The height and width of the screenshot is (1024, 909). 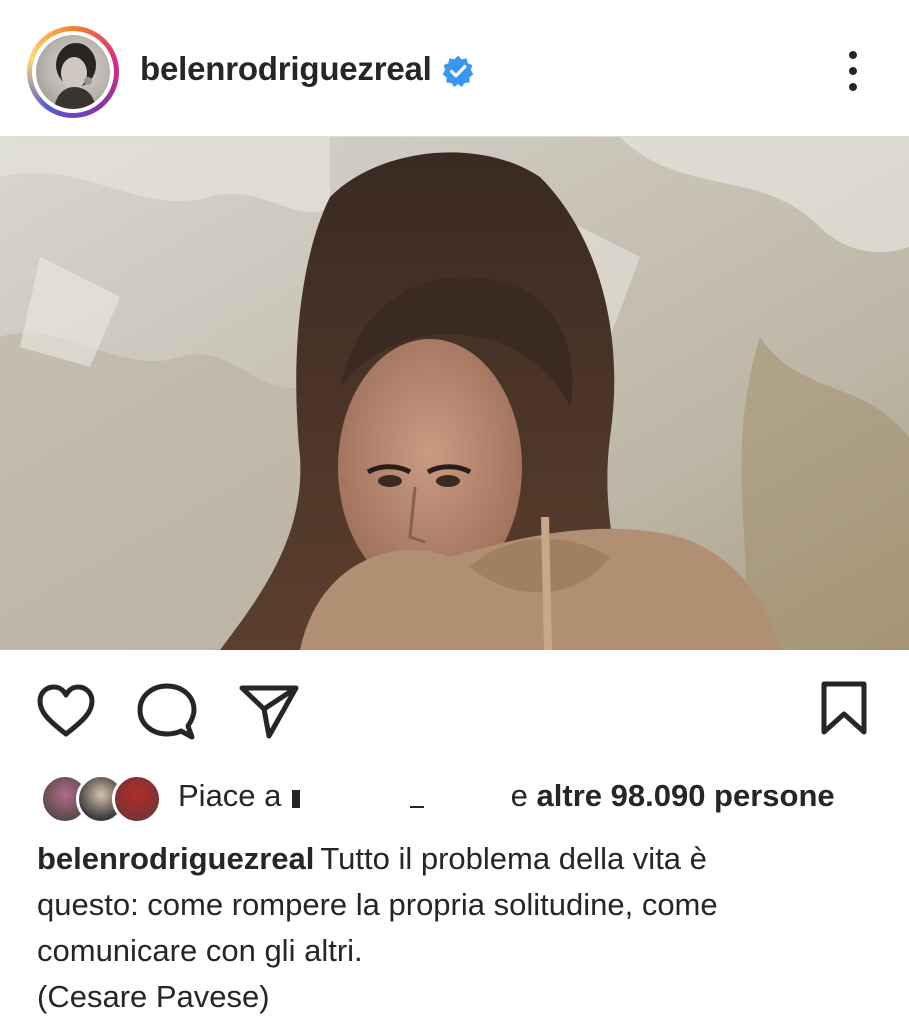 What do you see at coordinates (686, 795) in the screenshot?
I see `likes-count: altre 98.090 persone` at bounding box center [686, 795].